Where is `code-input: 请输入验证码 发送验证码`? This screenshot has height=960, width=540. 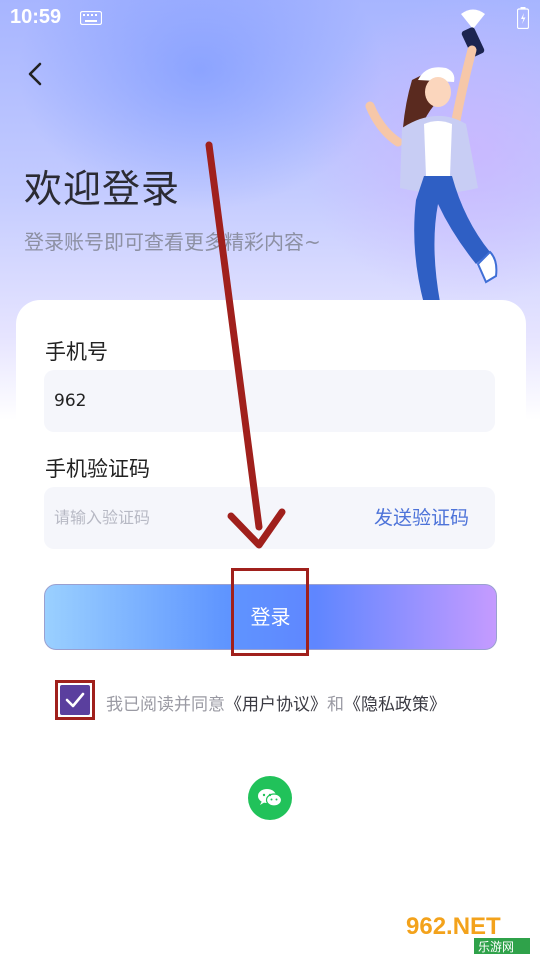 code-input: 请输入验证码 发送验证码 is located at coordinates (269, 518).